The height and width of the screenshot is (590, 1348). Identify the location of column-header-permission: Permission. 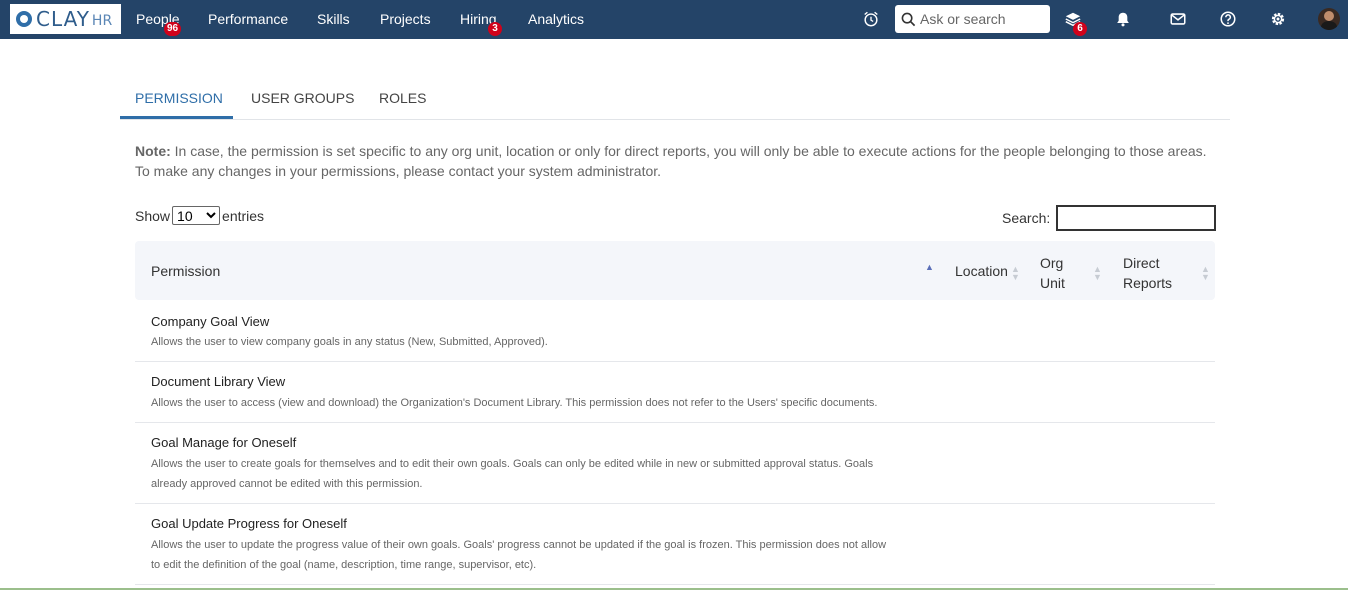
(185, 271).